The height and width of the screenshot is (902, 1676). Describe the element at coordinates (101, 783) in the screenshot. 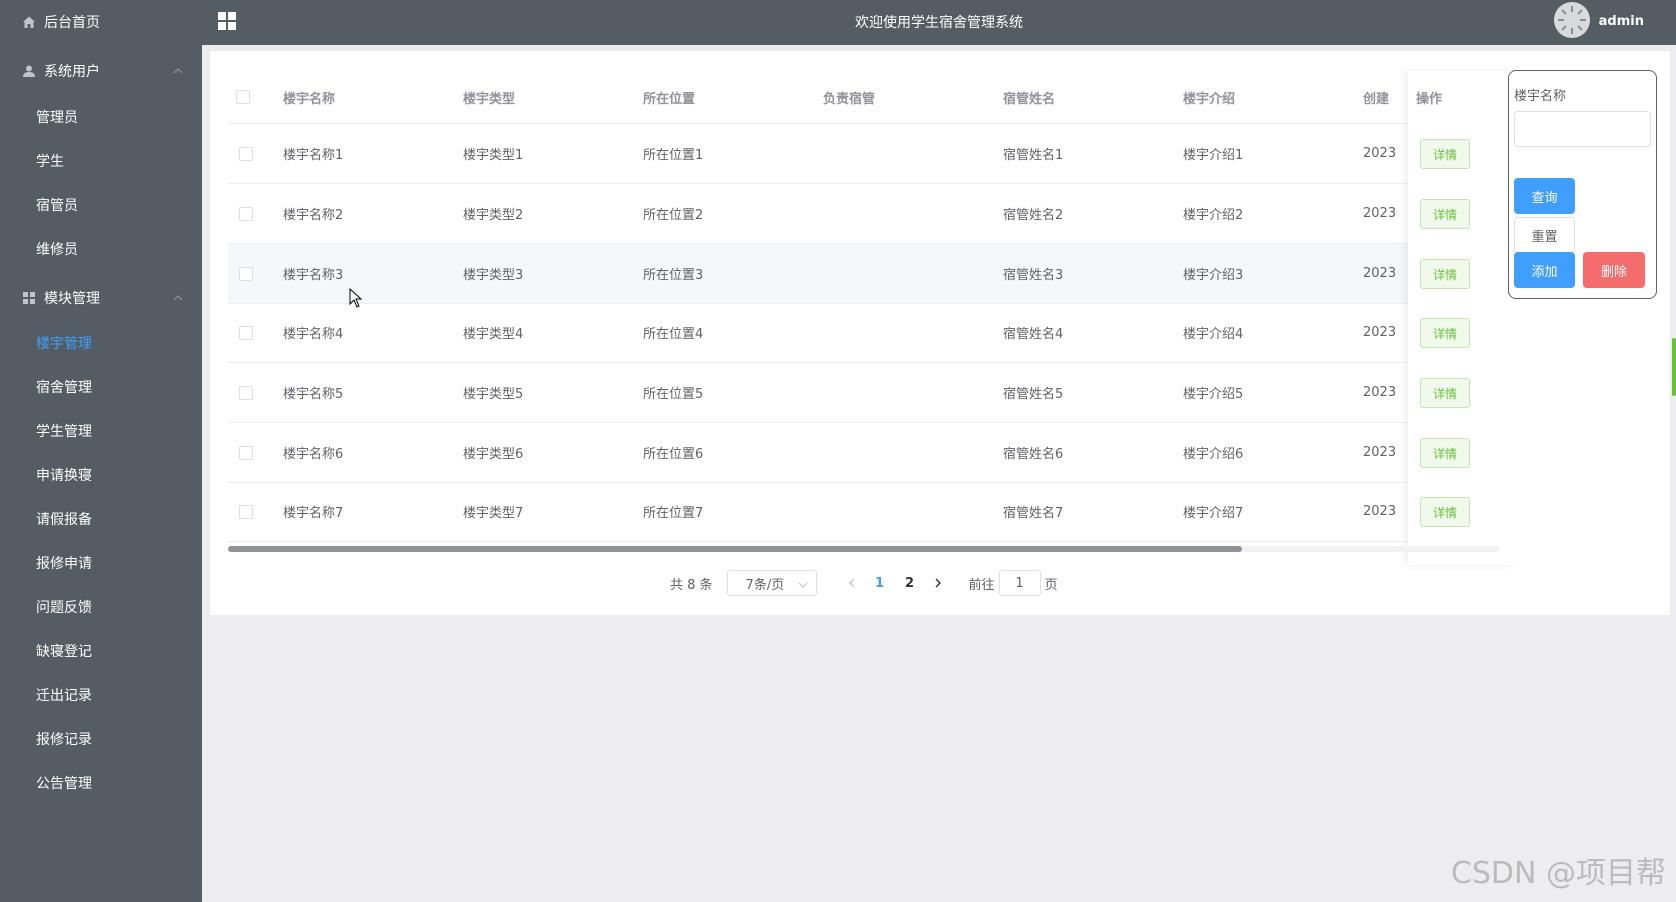

I see `sidebar-item-18: 公告管理` at that location.